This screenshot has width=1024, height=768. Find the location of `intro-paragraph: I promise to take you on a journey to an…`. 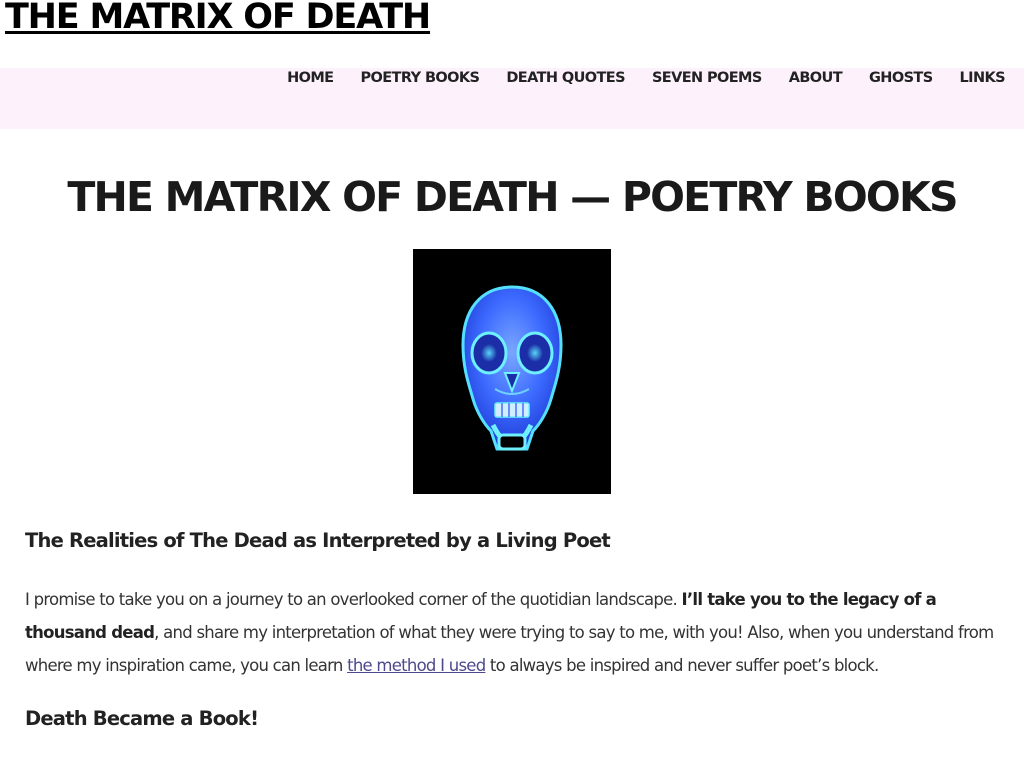

intro-paragraph: I promise to take you on a journey to an… is located at coordinates (512, 632).